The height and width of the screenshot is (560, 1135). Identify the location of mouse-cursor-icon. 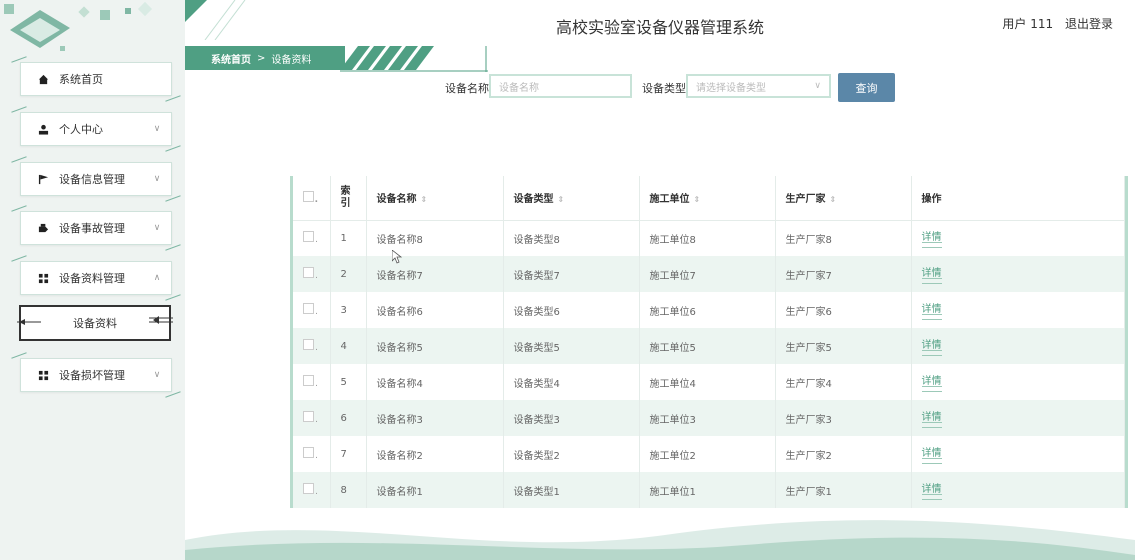
(397, 257).